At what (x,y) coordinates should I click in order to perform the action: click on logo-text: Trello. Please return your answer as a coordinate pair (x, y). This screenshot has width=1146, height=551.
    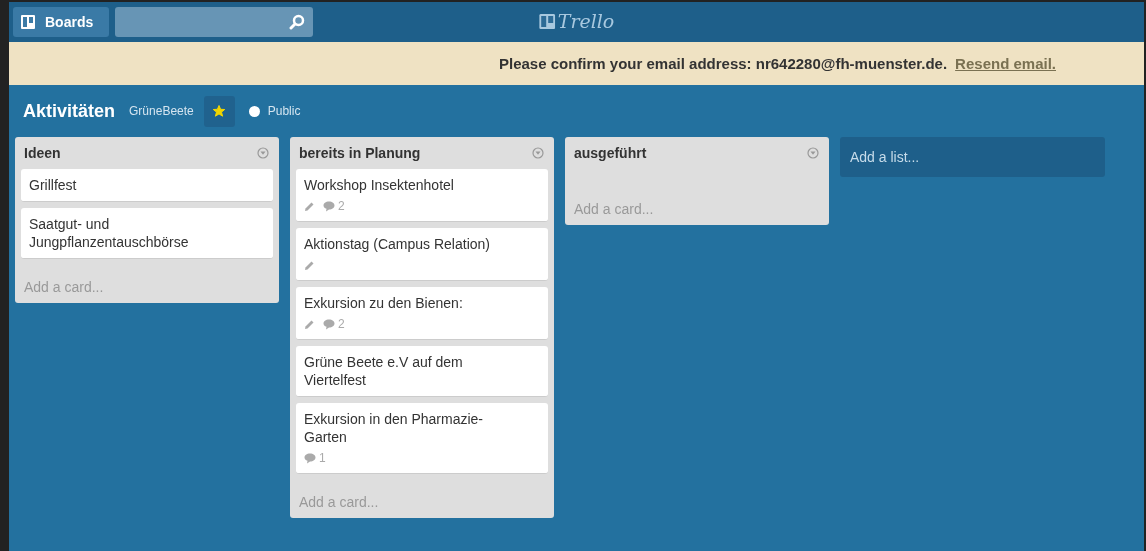
    Looking at the image, I should click on (586, 21).